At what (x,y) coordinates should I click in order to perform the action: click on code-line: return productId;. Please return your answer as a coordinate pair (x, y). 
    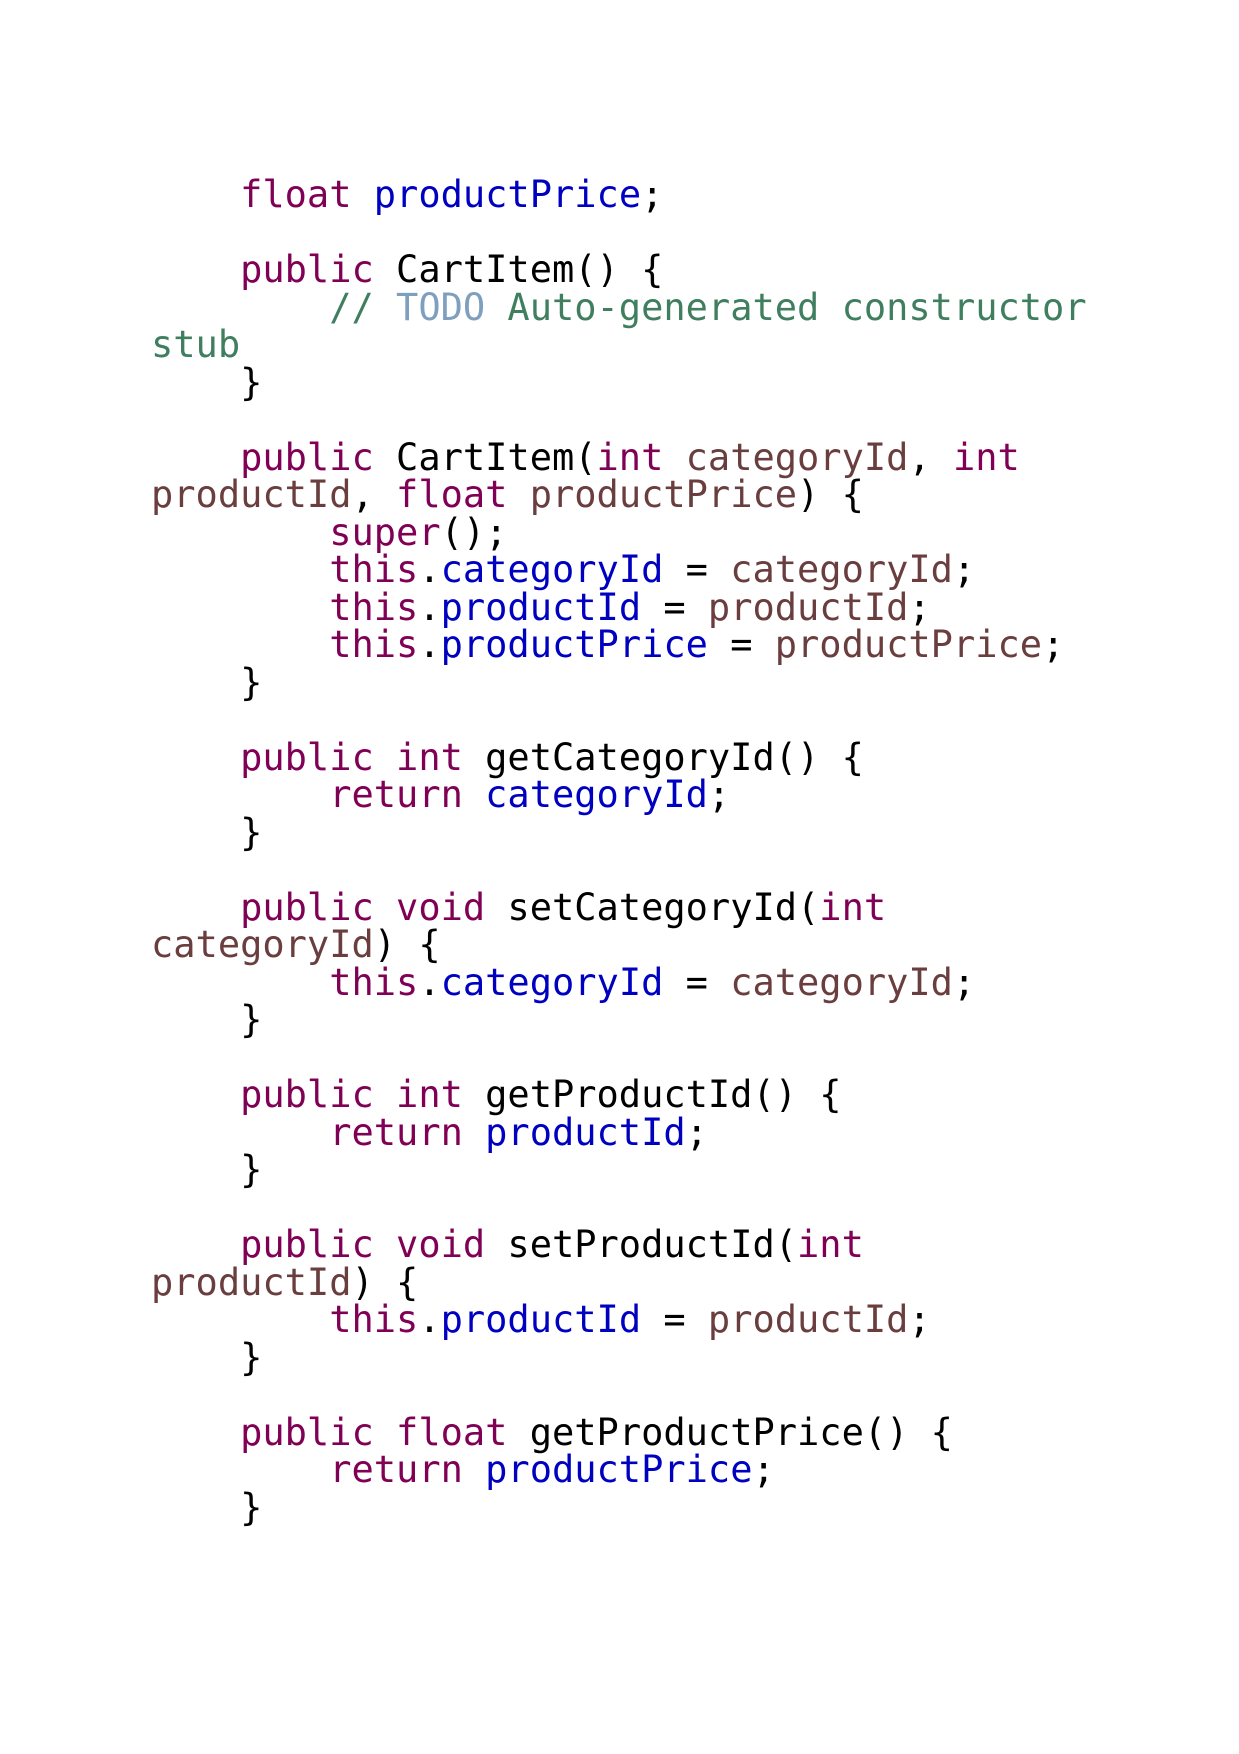
    Looking at the image, I should click on (619, 1132).